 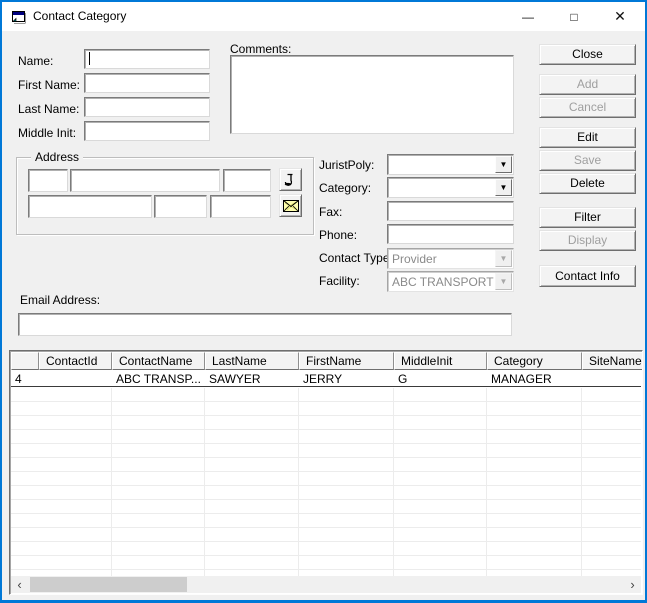 I want to click on name-input, so click(x=147, y=59).